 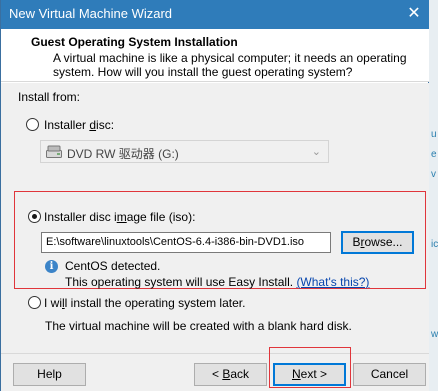 I want to click on help-button: Help, so click(x=49, y=374).